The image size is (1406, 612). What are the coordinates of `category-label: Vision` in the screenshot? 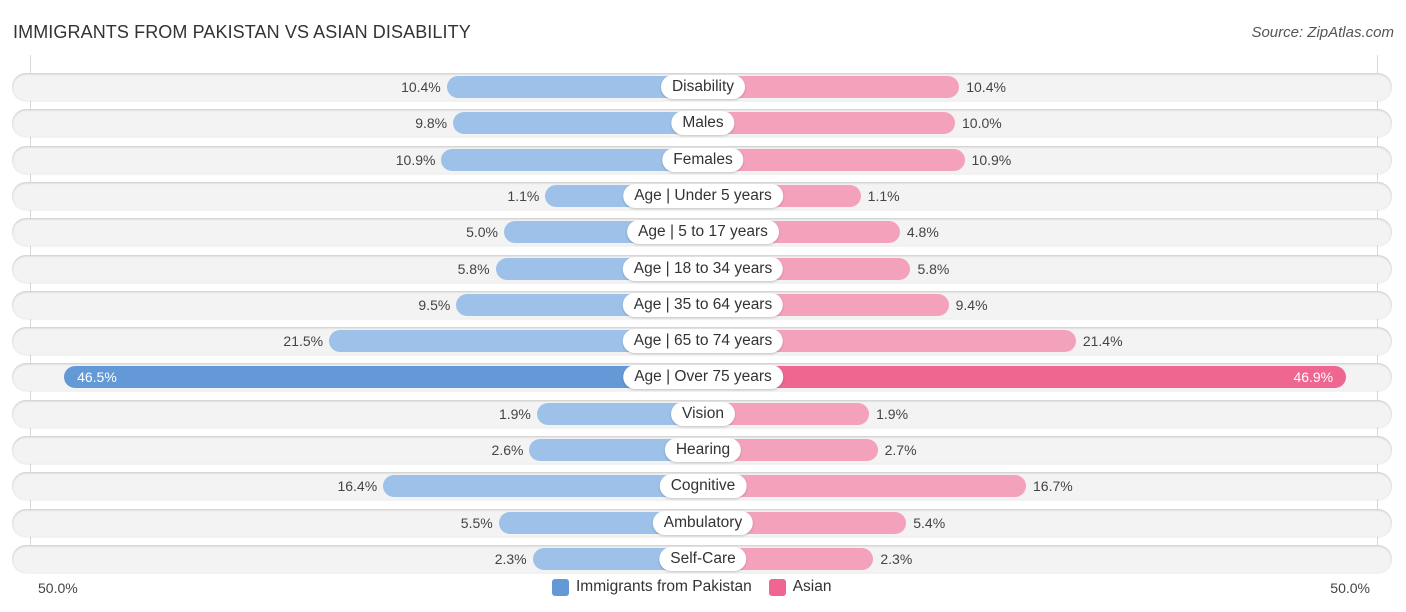 It's located at (703, 414).